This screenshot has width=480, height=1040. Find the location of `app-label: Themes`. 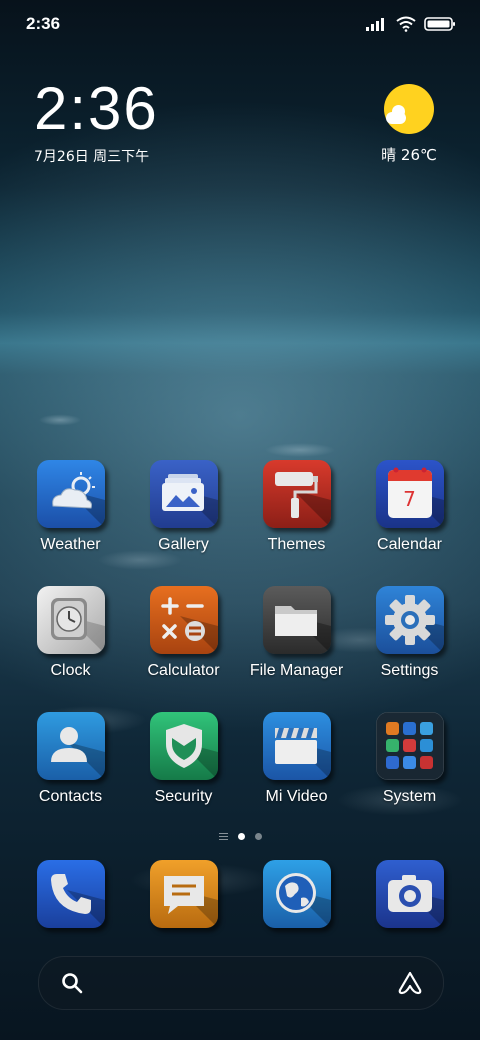

app-label: Themes is located at coordinates (296, 544).